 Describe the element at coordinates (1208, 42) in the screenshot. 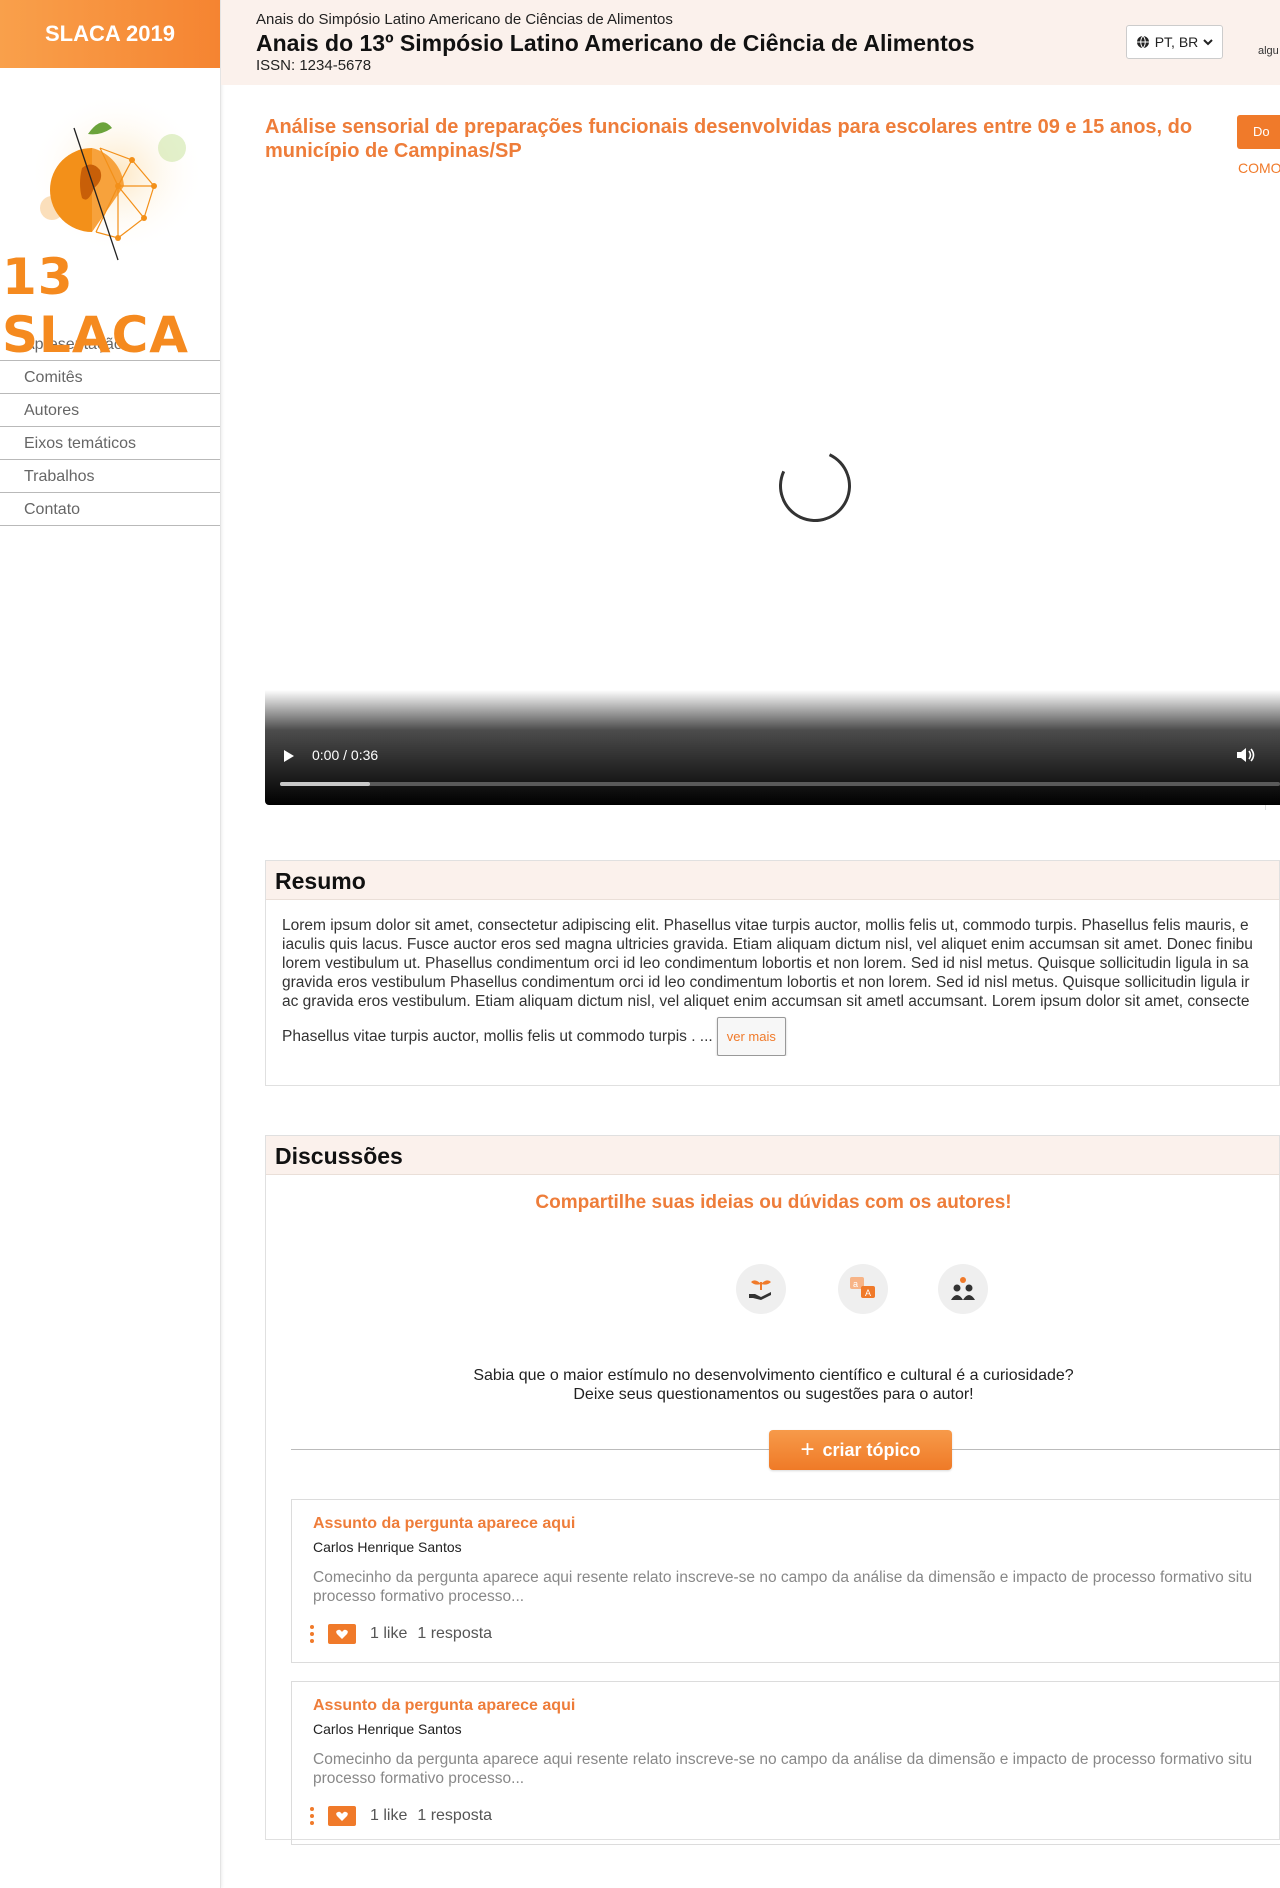

I see `chevron-down-icon` at that location.